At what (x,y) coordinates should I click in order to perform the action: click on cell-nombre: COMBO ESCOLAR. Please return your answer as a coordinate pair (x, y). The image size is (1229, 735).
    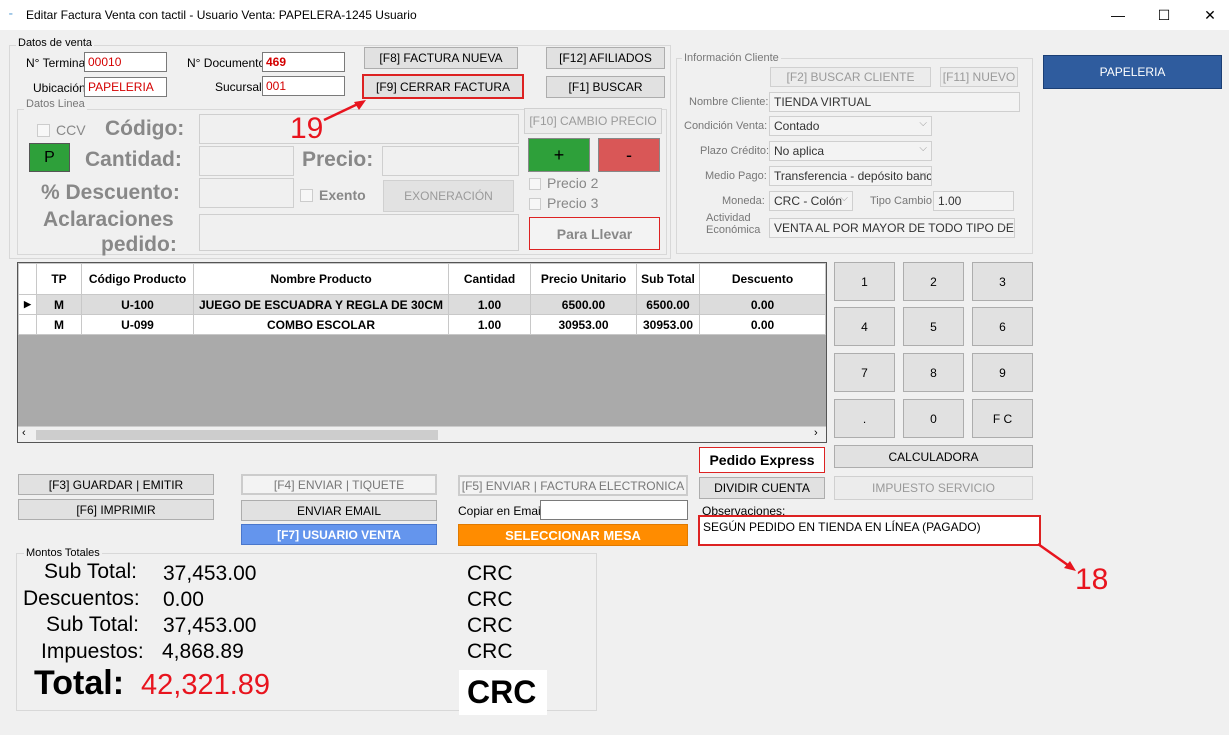
    Looking at the image, I should click on (321, 324).